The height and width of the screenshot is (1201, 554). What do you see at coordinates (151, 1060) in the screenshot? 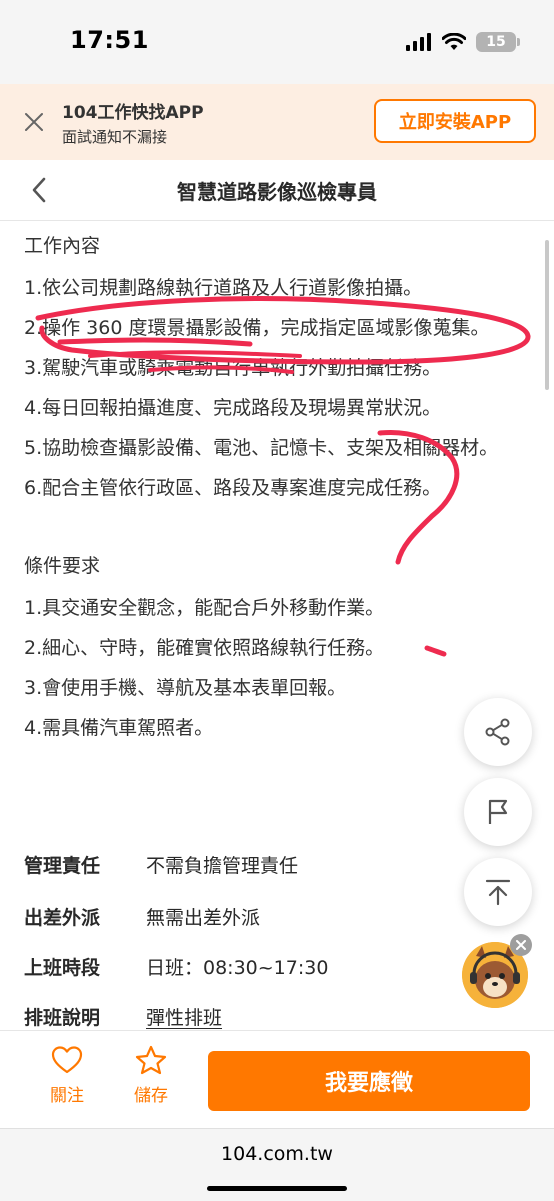
I see `star-icon` at bounding box center [151, 1060].